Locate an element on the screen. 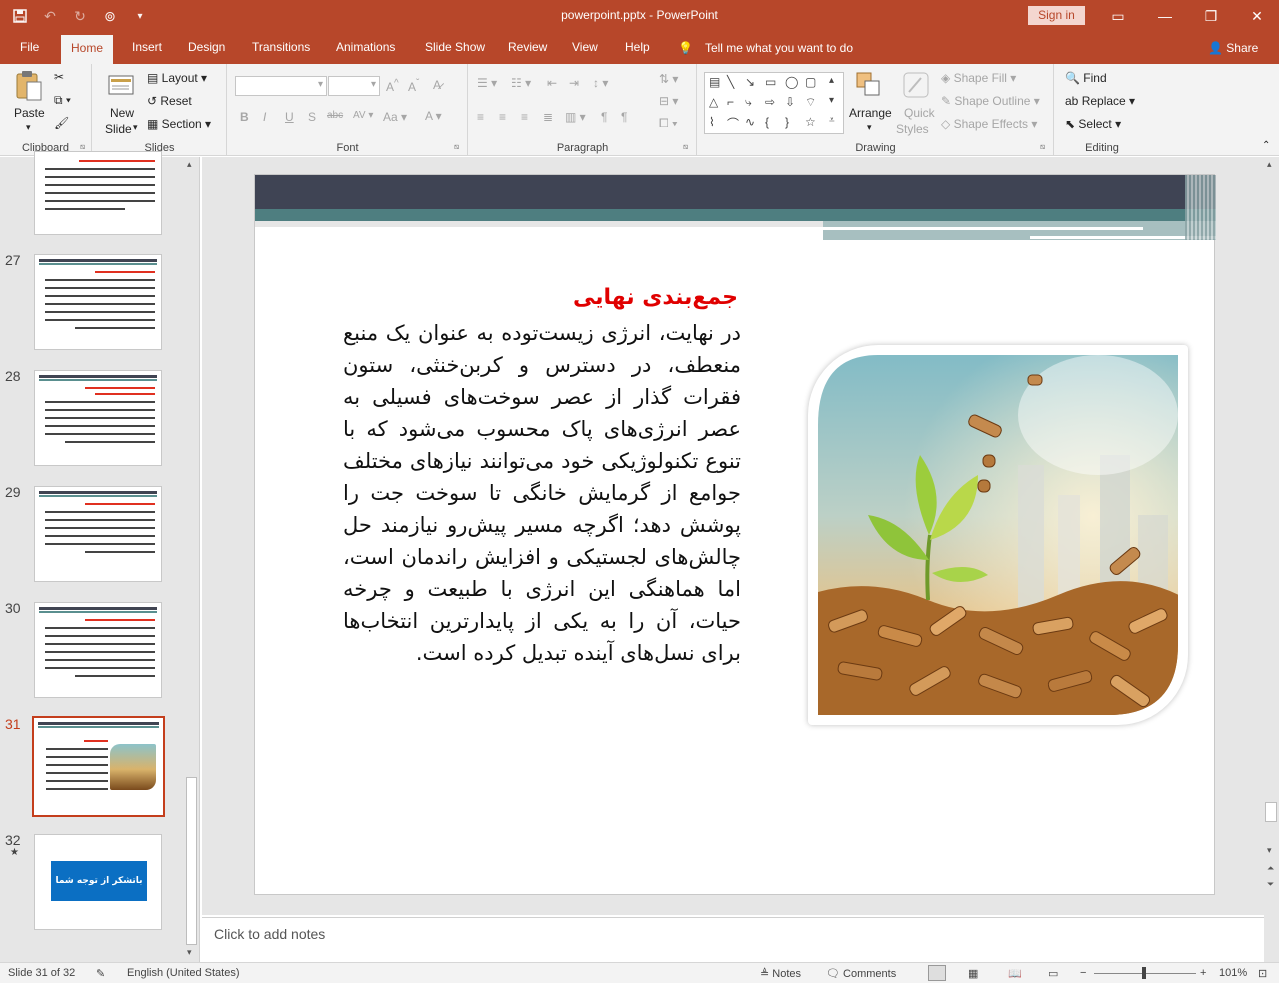 This screenshot has height=983, width=1279. down-arrow-shape-icon: ⇩ is located at coordinates (790, 102).